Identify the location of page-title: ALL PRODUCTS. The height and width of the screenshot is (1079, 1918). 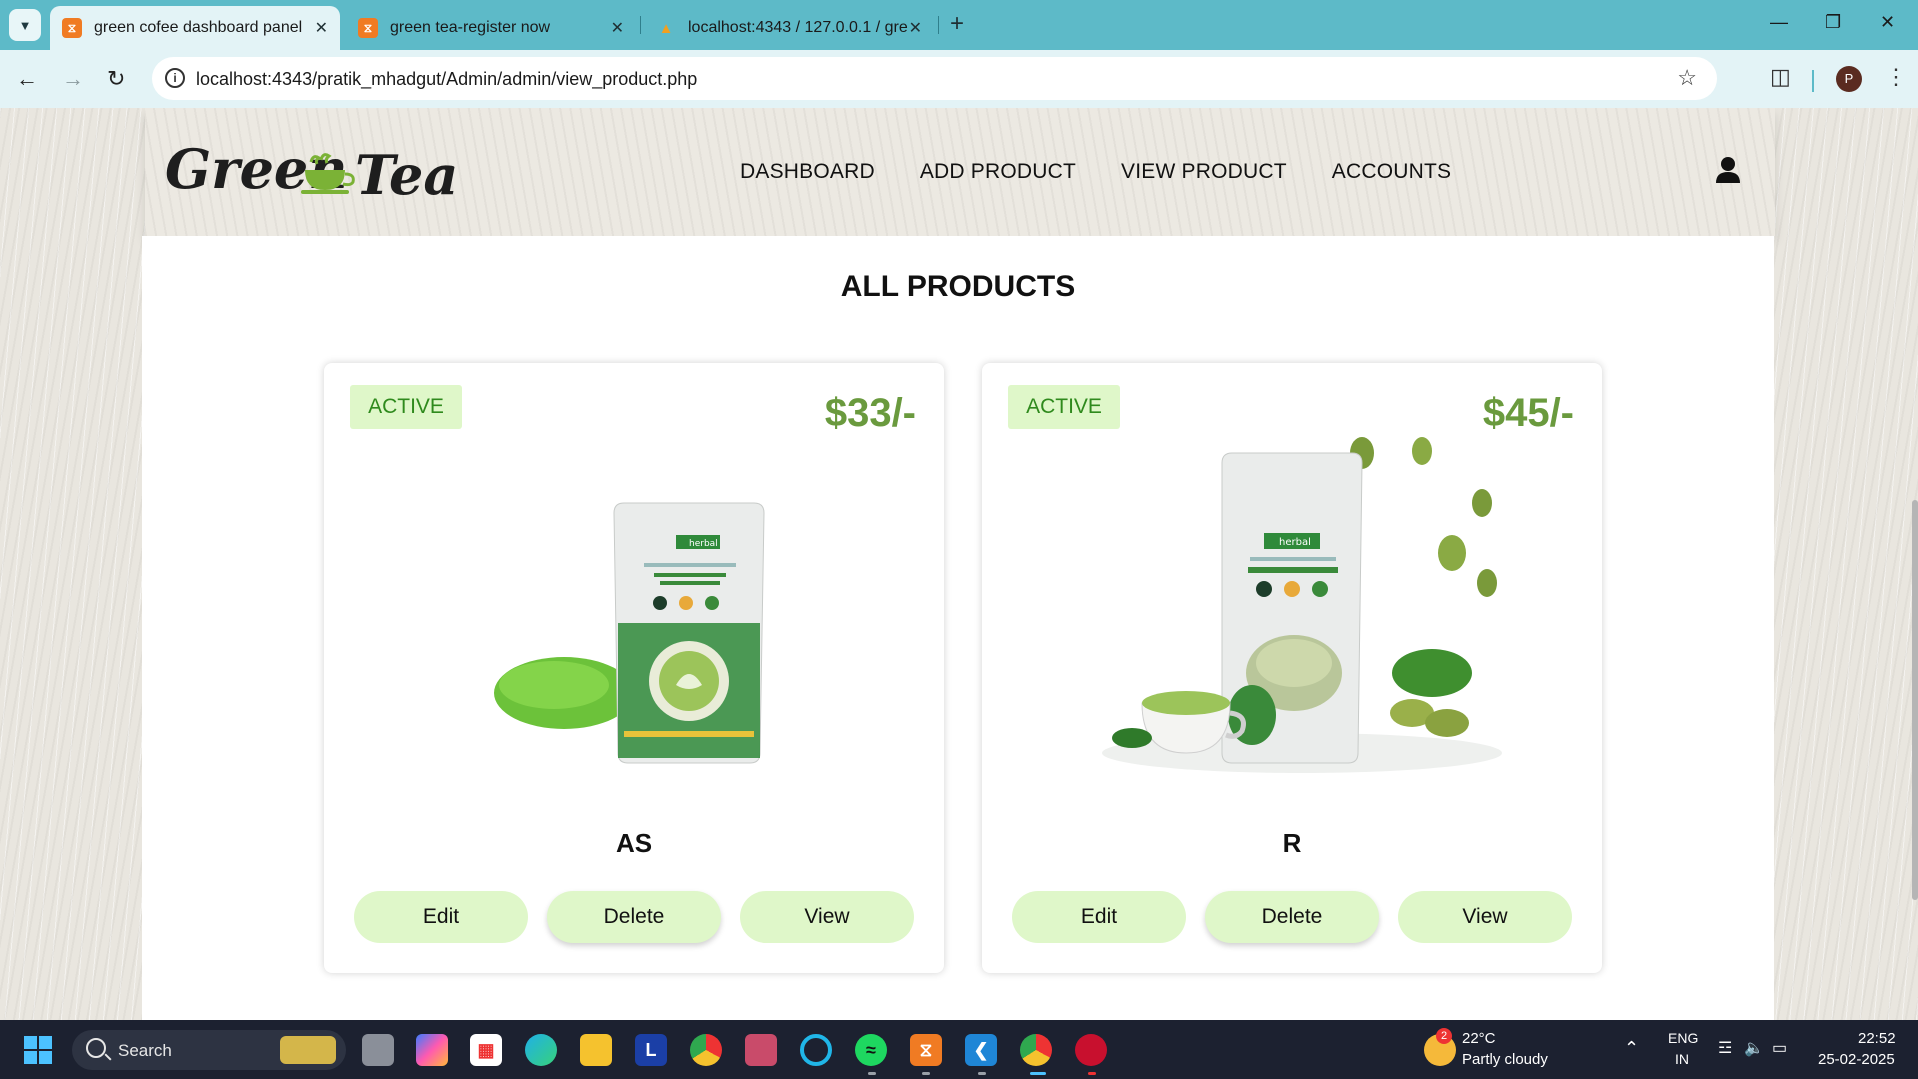
(958, 286).